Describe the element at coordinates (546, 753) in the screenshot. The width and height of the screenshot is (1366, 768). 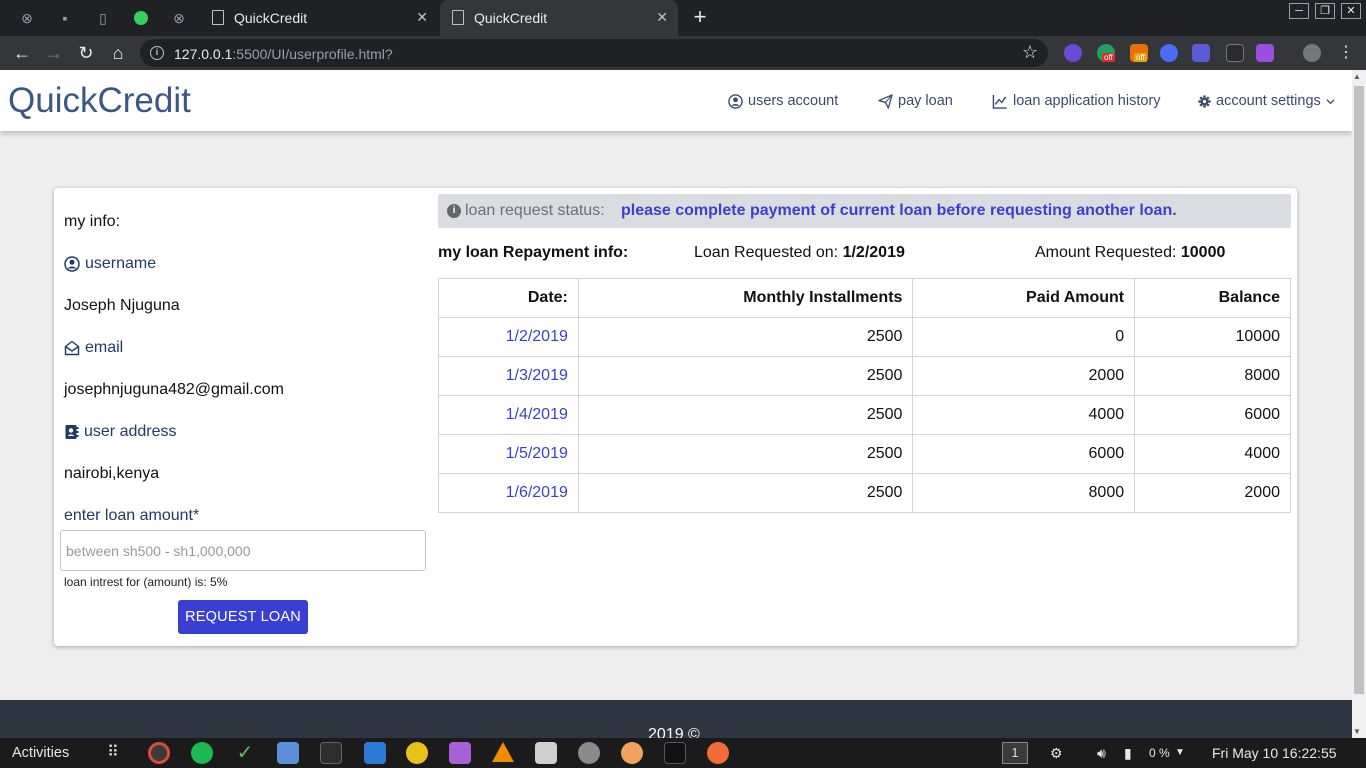
I see `calculator-icon` at that location.